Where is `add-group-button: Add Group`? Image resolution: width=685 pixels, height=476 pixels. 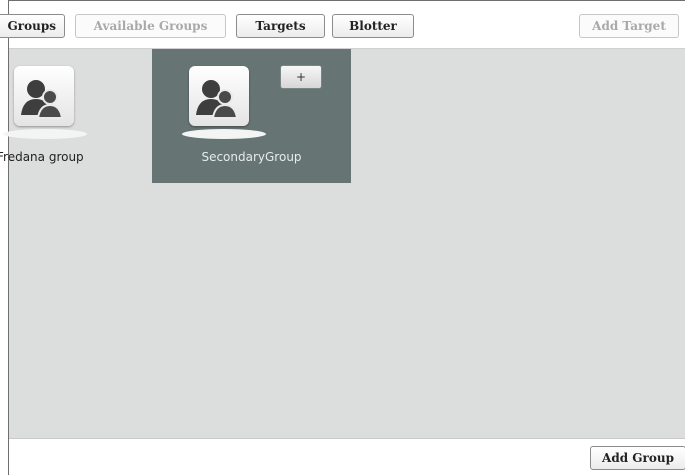
add-group-button: Add Group is located at coordinates (637, 458).